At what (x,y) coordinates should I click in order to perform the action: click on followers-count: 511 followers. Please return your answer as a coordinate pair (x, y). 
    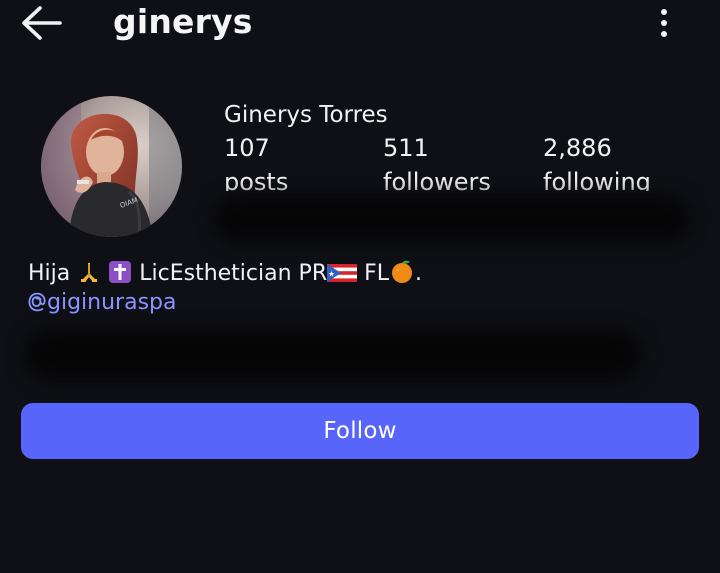
    Looking at the image, I should click on (437, 161).